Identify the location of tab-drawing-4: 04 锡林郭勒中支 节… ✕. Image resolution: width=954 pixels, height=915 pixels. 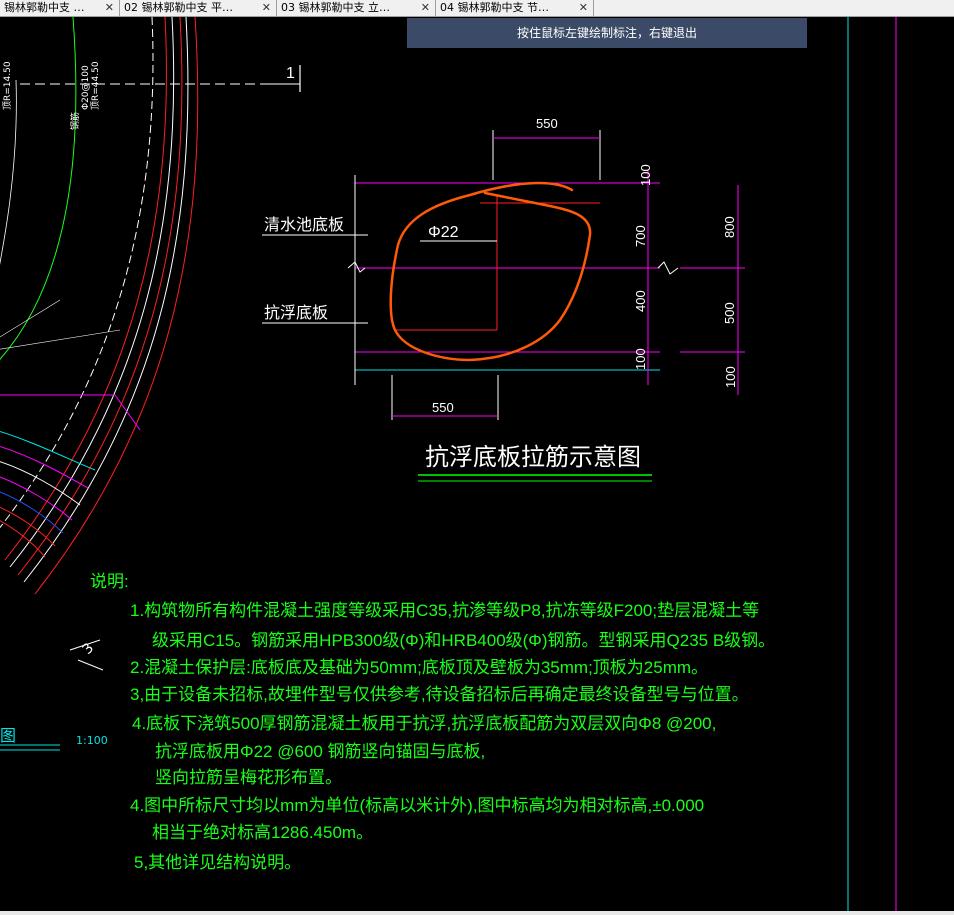
(515, 8).